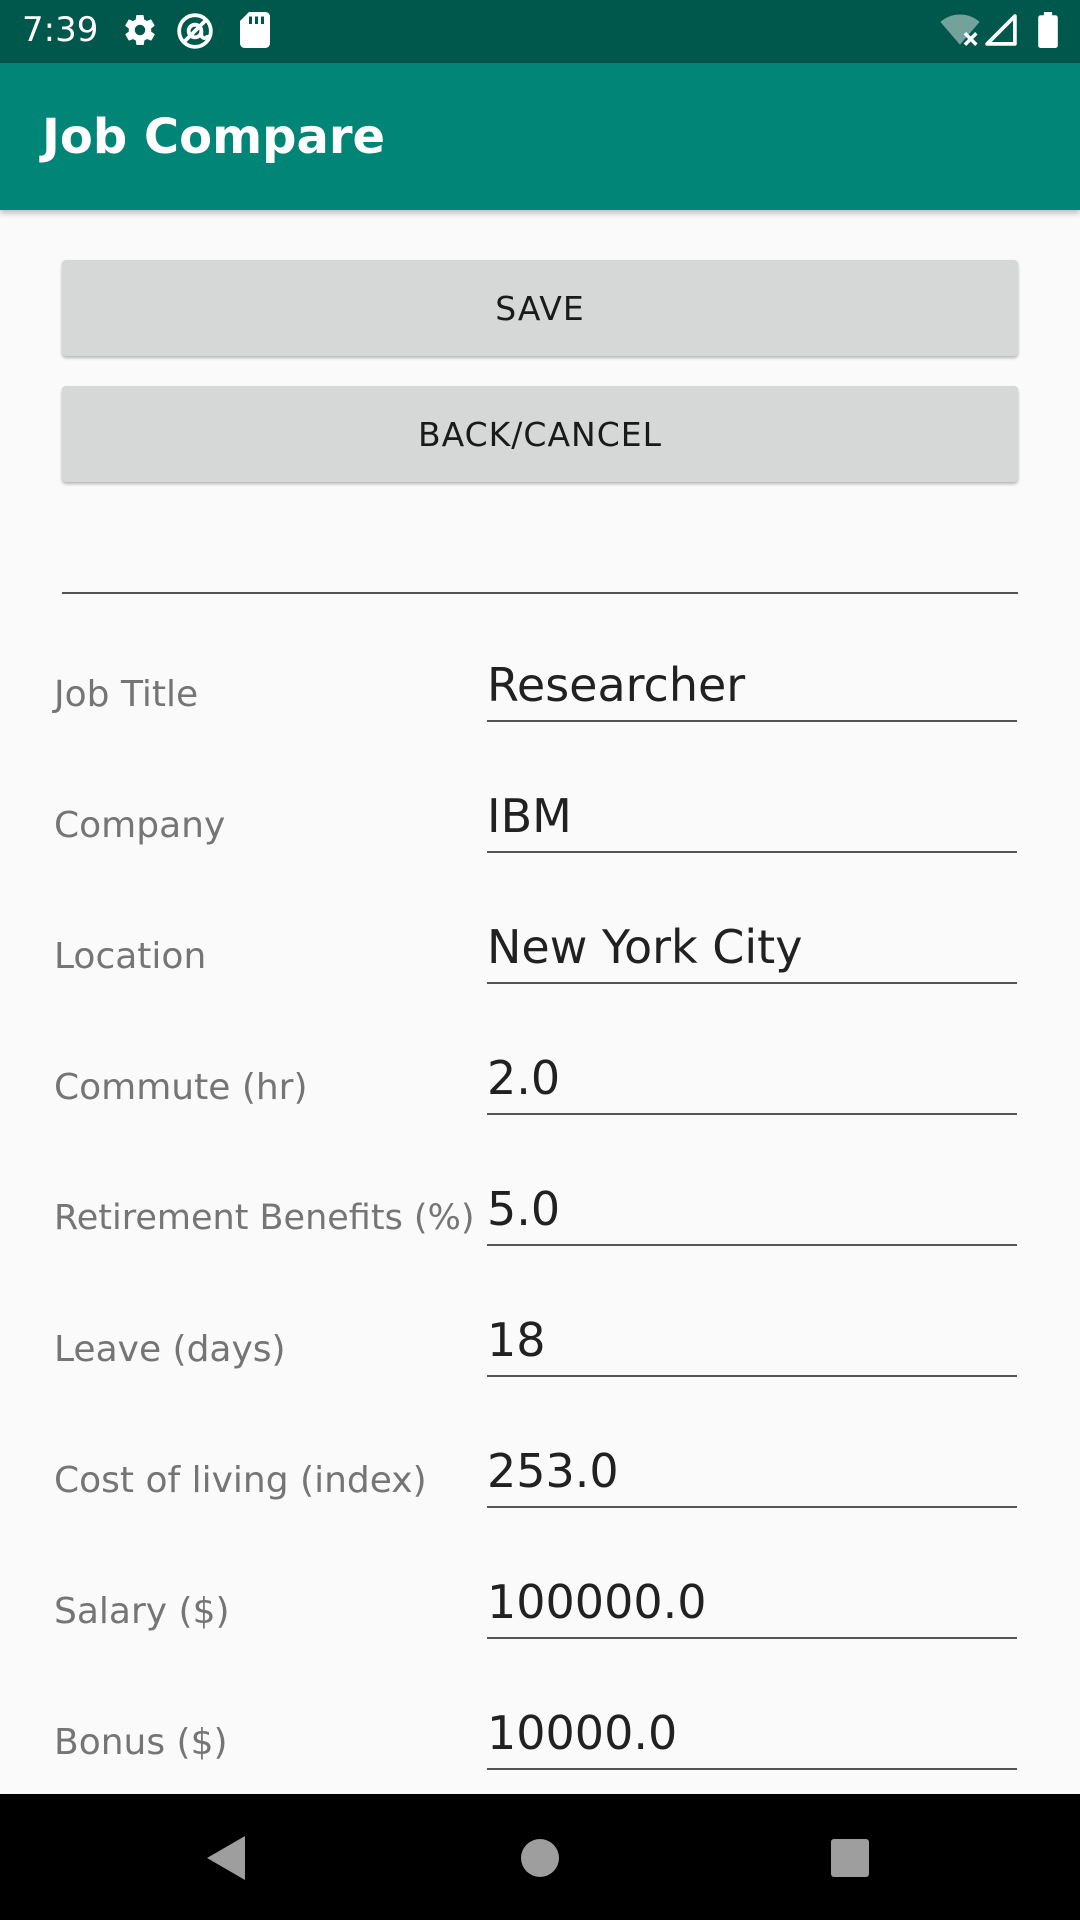 Image resolution: width=1080 pixels, height=1920 pixels. I want to click on home-circle-icon, so click(540, 1858).